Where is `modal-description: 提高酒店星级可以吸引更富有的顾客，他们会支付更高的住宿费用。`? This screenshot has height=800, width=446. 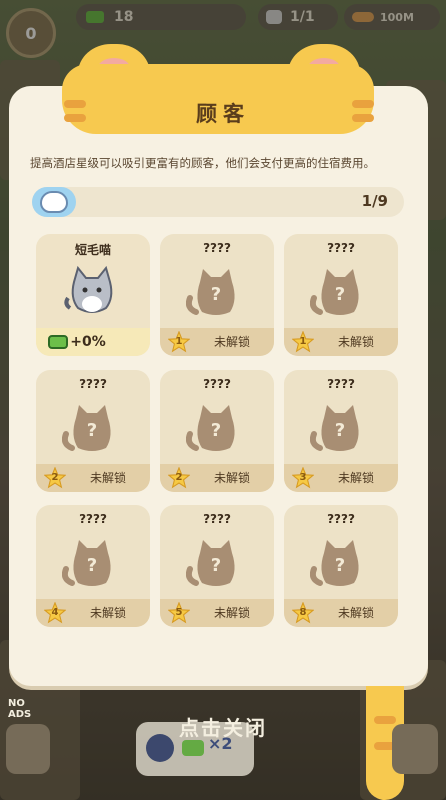
modal-description: 提高酒店星级可以吸引更富有的顾客，他们会支付更高的住宿费用。 is located at coordinates (202, 163).